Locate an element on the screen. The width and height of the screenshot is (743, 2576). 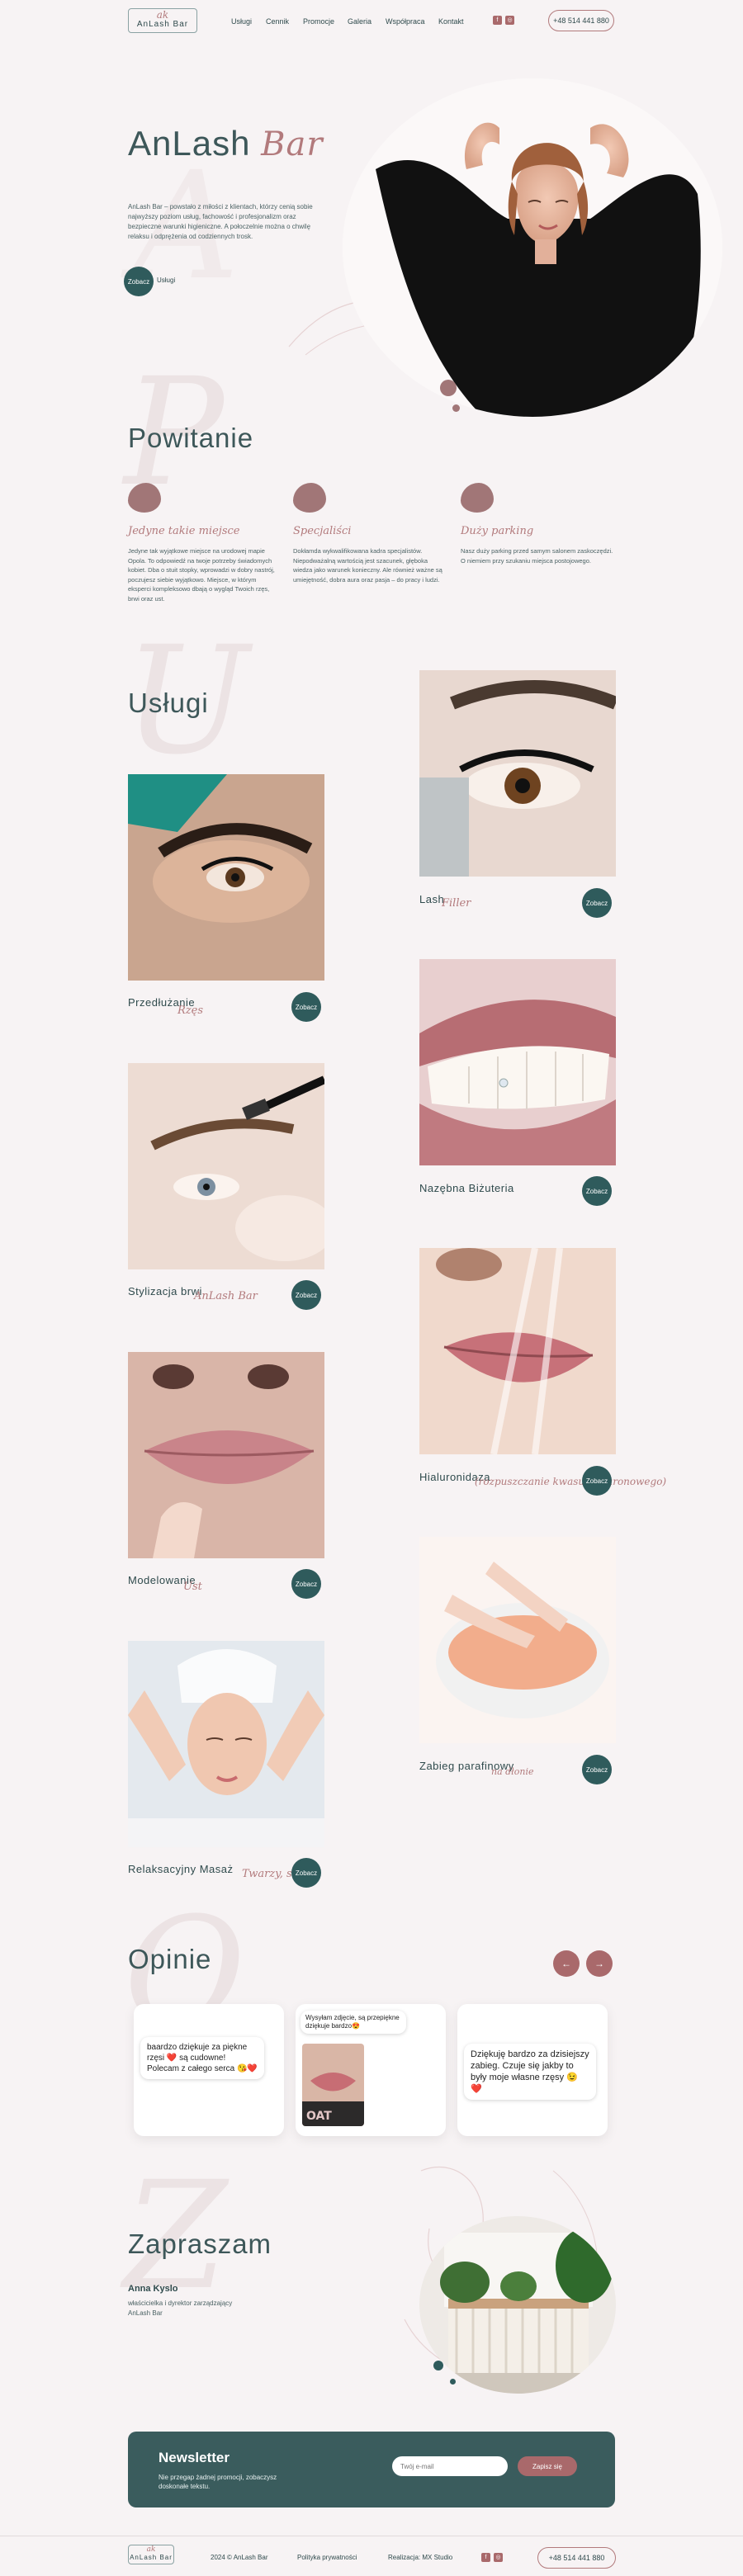
hero-cta-button: Zobacz is located at coordinates (139, 281).